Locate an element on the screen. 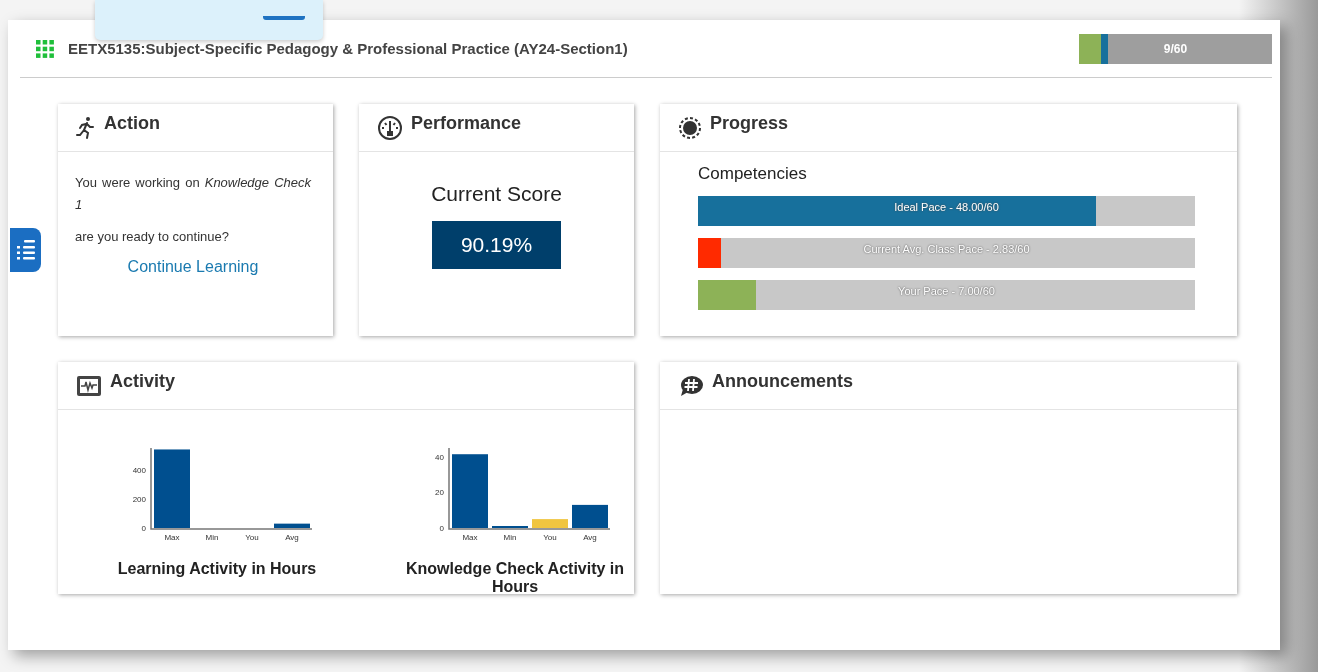  gauge-icon is located at coordinates (390, 127).